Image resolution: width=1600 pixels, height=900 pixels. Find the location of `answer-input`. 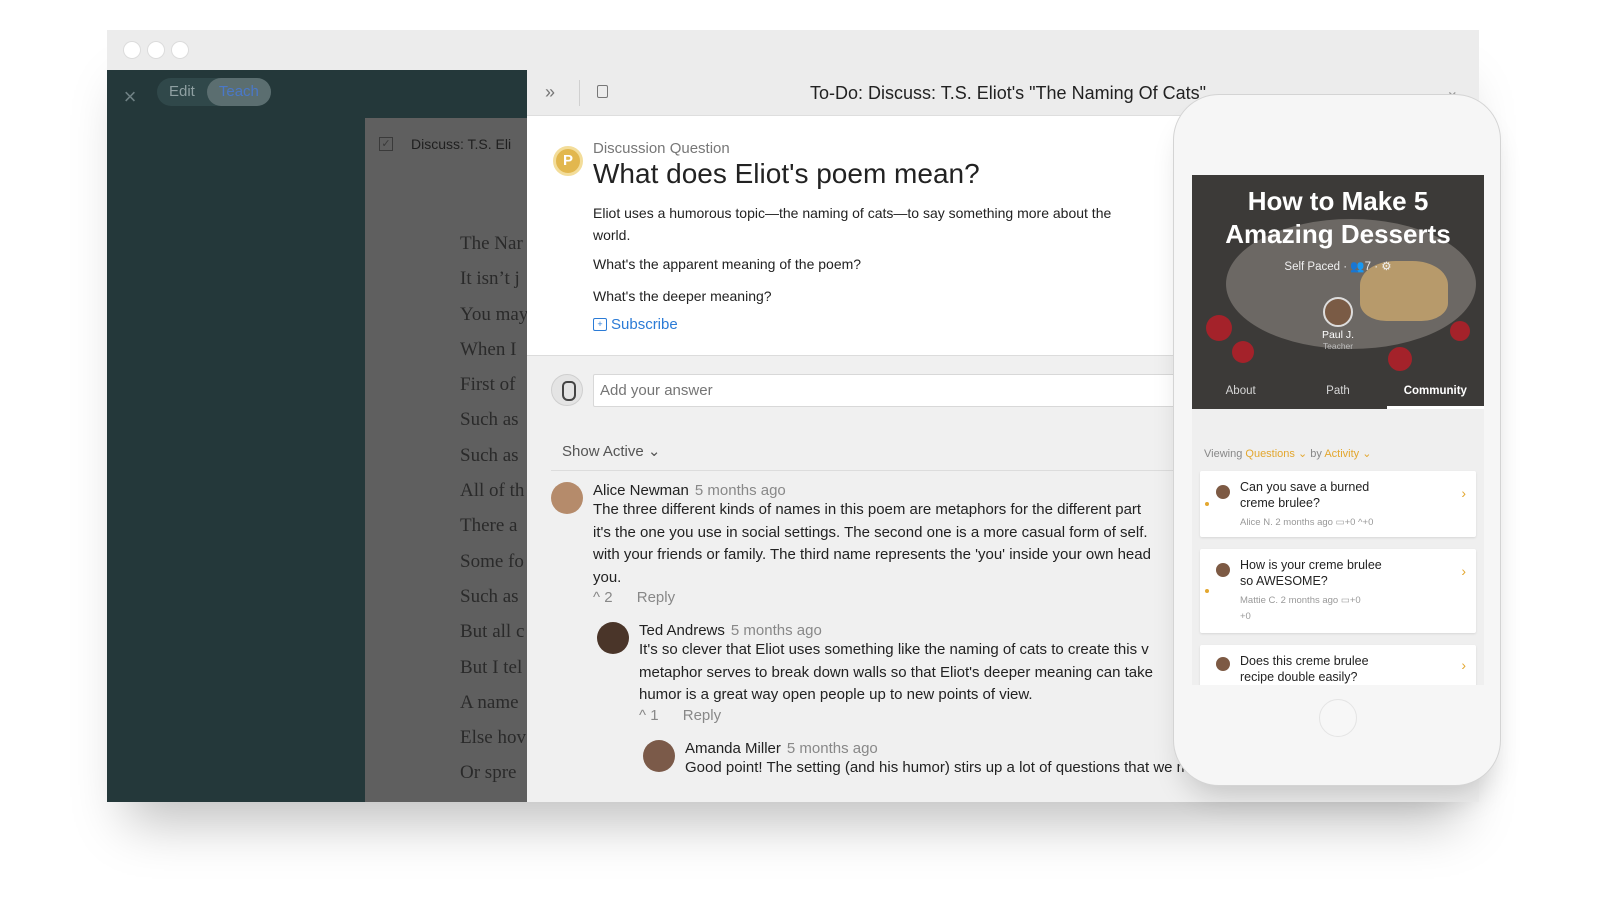

answer-input is located at coordinates (903, 390).